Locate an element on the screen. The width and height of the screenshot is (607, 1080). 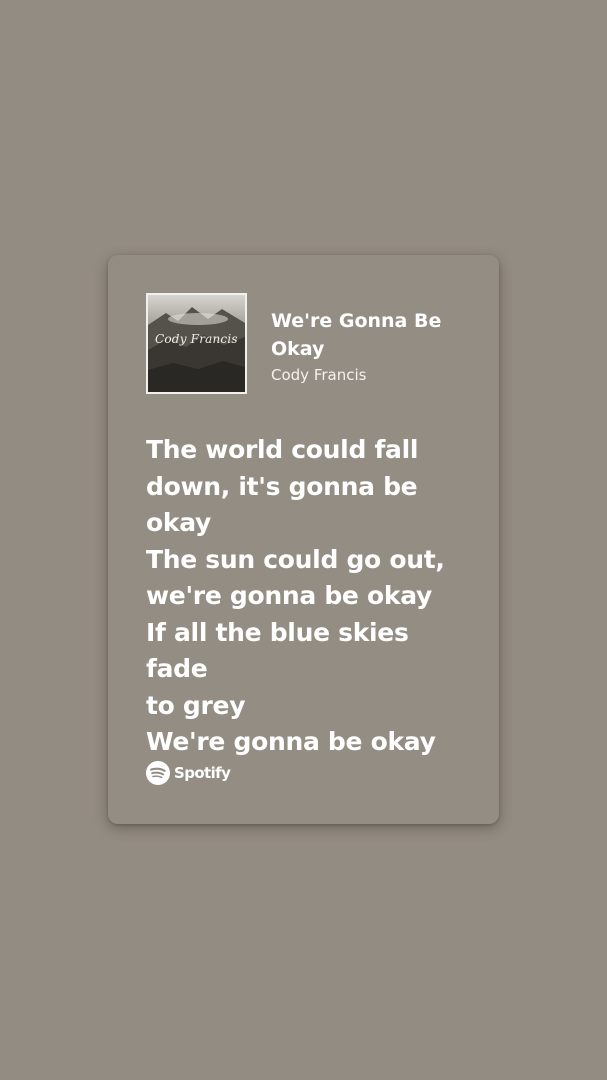
artist-name: Cody Francis is located at coordinates (319, 375).